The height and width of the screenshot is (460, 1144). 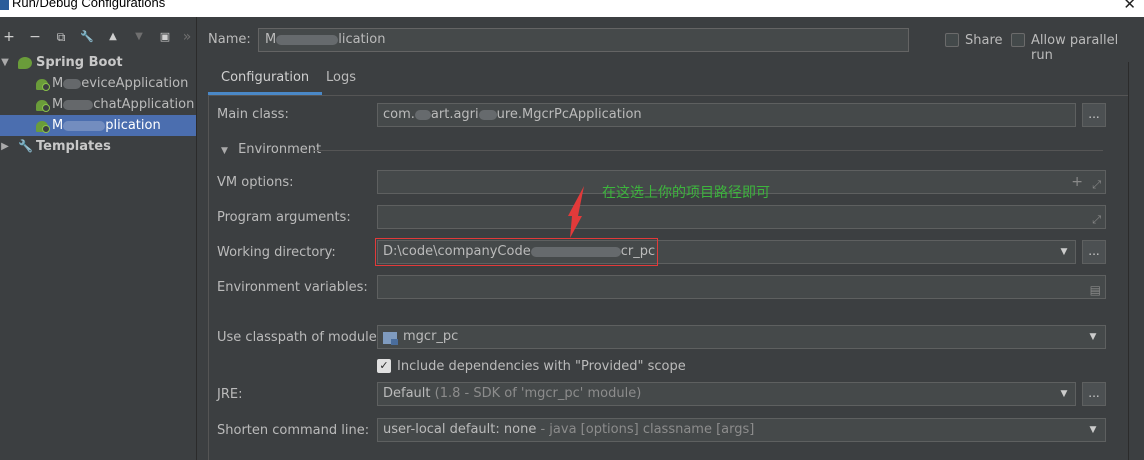 What do you see at coordinates (647, 429) in the screenshot?
I see `shorten-command-hint: - java [options] classname [args]` at bounding box center [647, 429].